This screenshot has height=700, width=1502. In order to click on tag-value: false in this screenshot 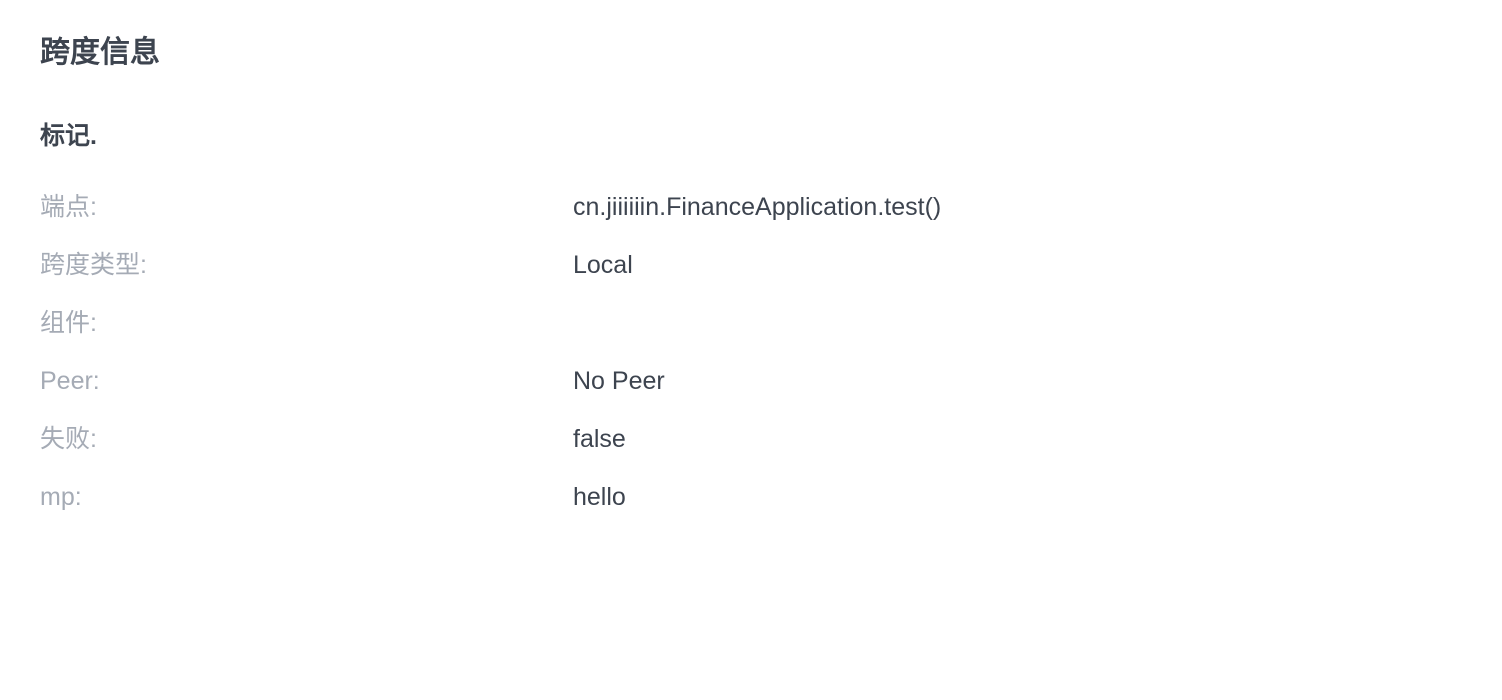, I will do `click(599, 439)`.